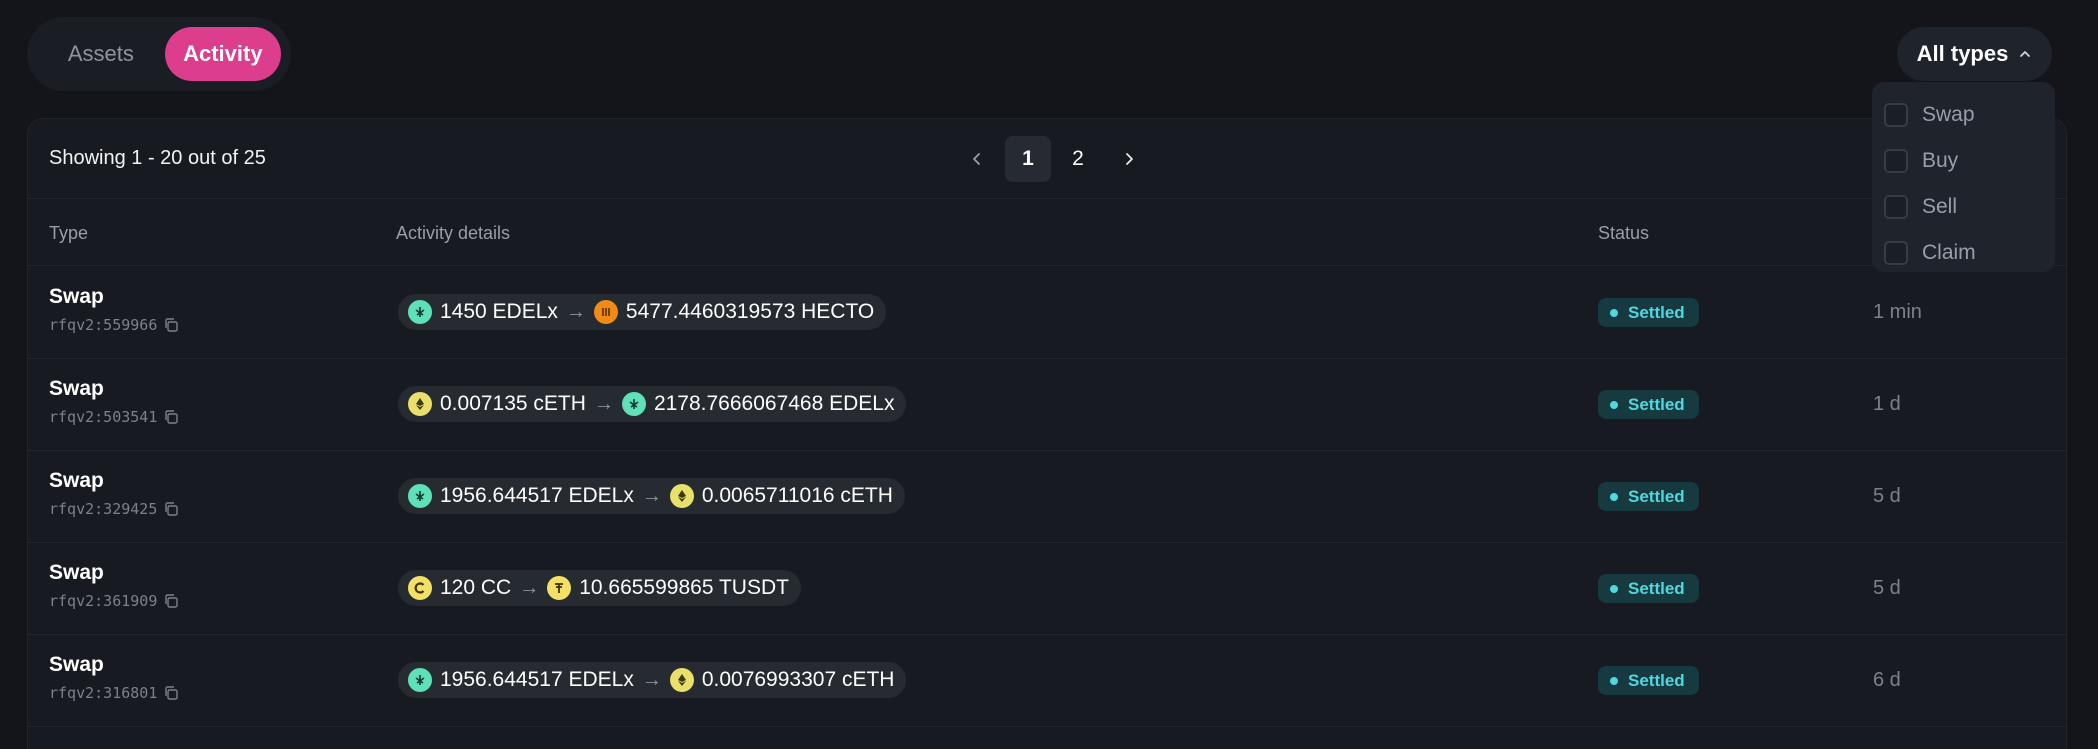 This screenshot has width=2098, height=749. I want to click on activity-details-pill: 120 CC → 10.665599865 TUSDT, so click(599, 588).